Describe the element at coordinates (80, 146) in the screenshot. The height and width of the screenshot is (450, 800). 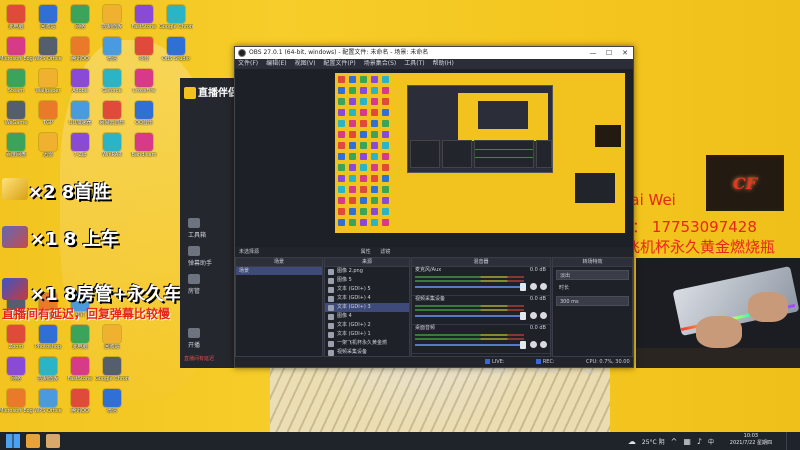
I see `desktop-icon: 7-Zip` at that location.